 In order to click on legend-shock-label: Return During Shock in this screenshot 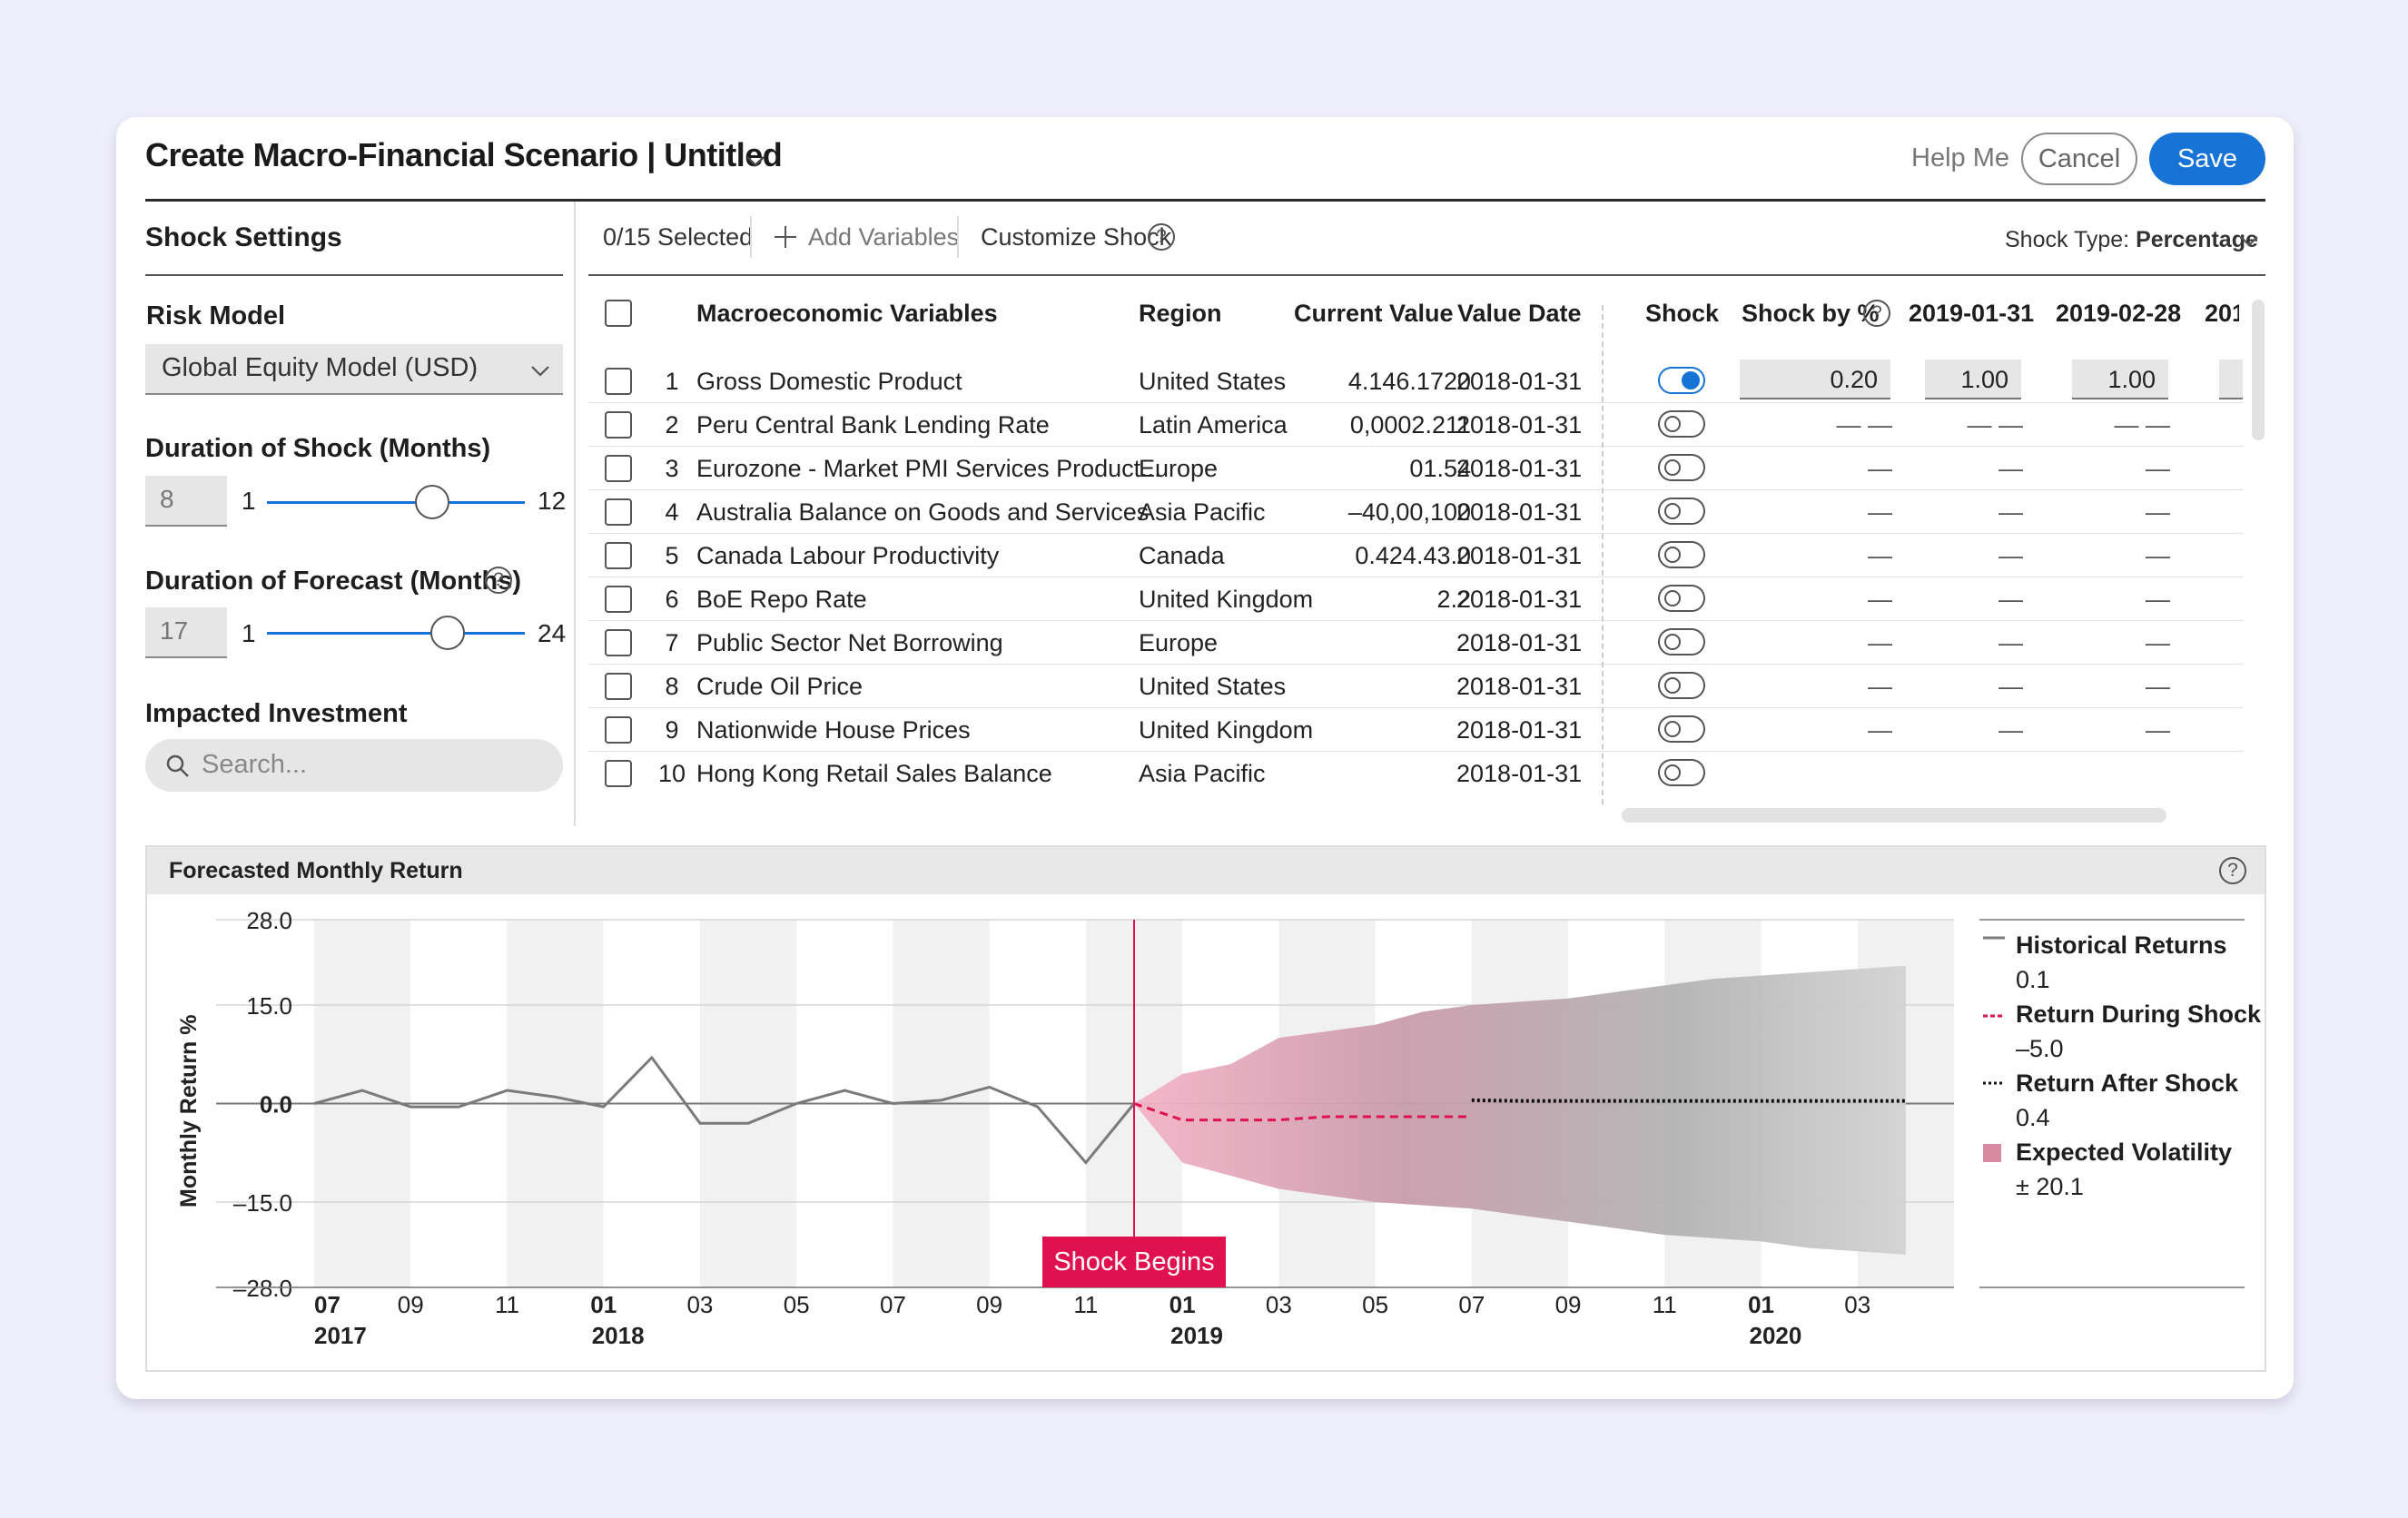, I will do `click(2139, 1014)`.